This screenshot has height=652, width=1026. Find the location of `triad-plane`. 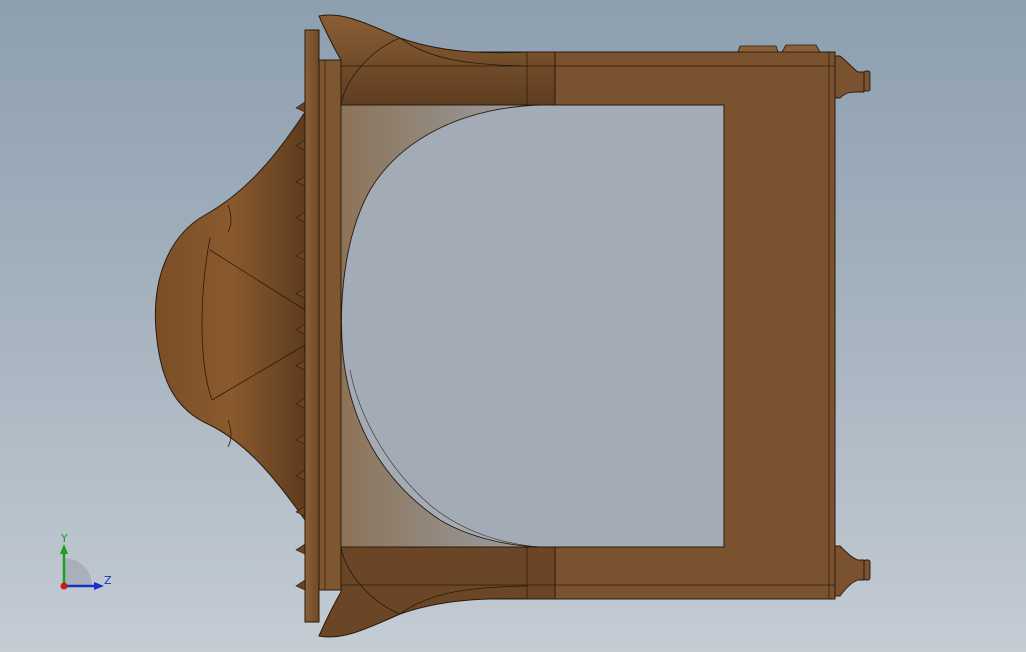

triad-plane is located at coordinates (78, 572).